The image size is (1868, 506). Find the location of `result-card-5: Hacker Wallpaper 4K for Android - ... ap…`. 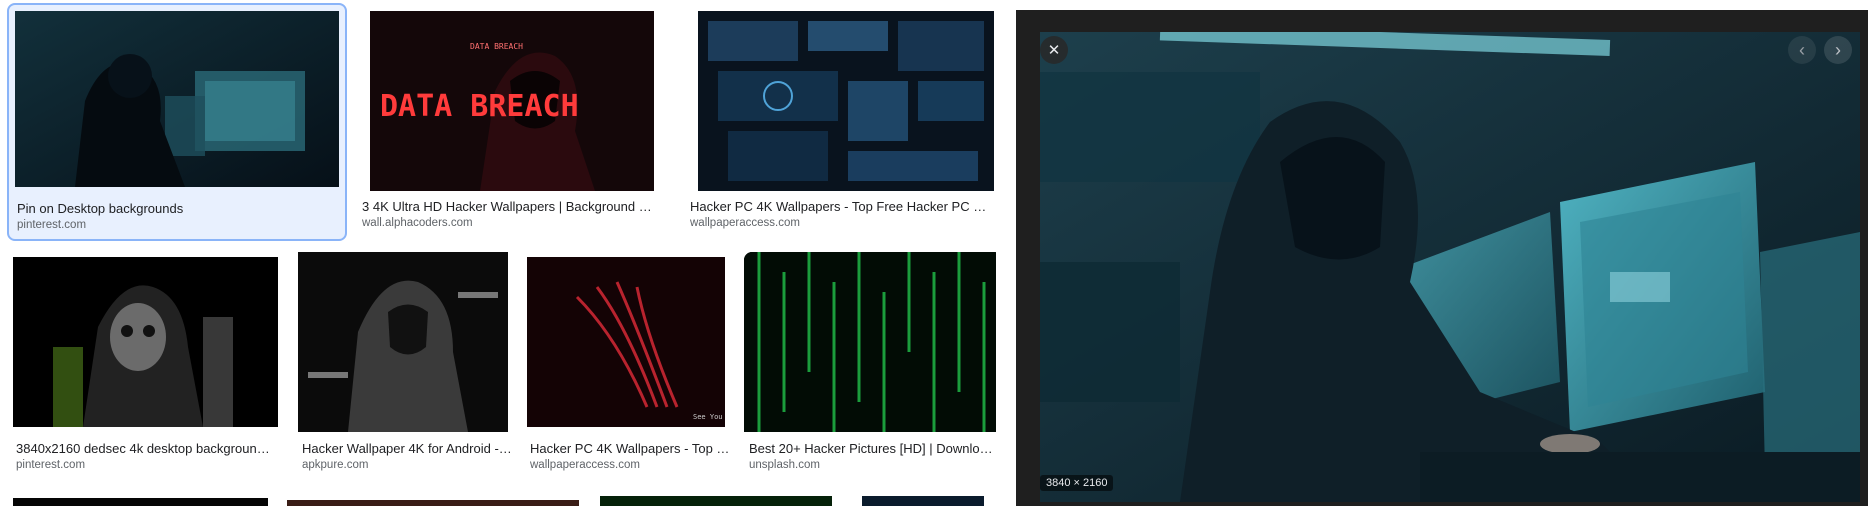

result-card-5: Hacker Wallpaper 4K for Android - ... ap… is located at coordinates (405, 366).